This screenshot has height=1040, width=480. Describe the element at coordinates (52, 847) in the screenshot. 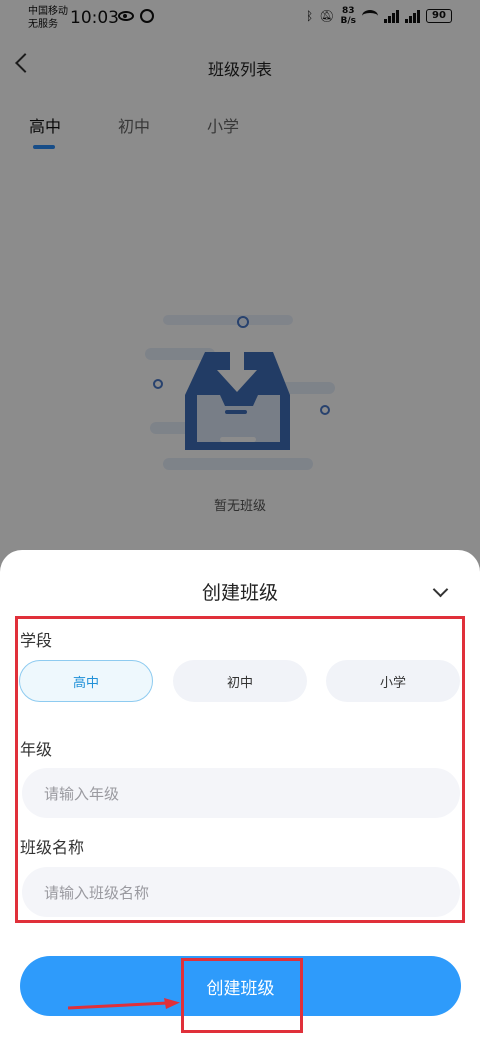

I see `class-name-label: 班级名称` at that location.